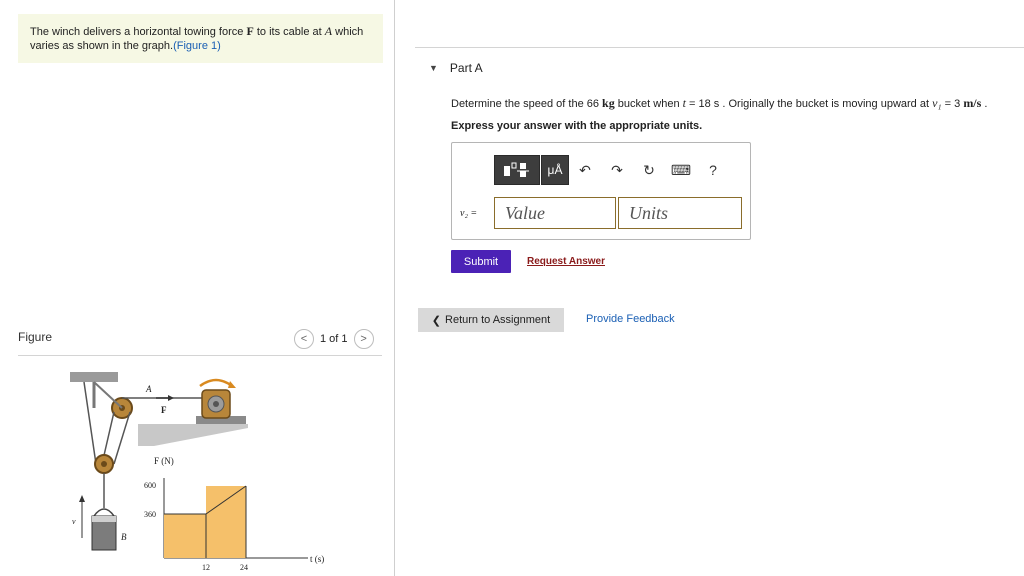 This screenshot has width=1024, height=576. Describe the element at coordinates (617, 170) in the screenshot. I see `redo-icon: ↷` at that location.